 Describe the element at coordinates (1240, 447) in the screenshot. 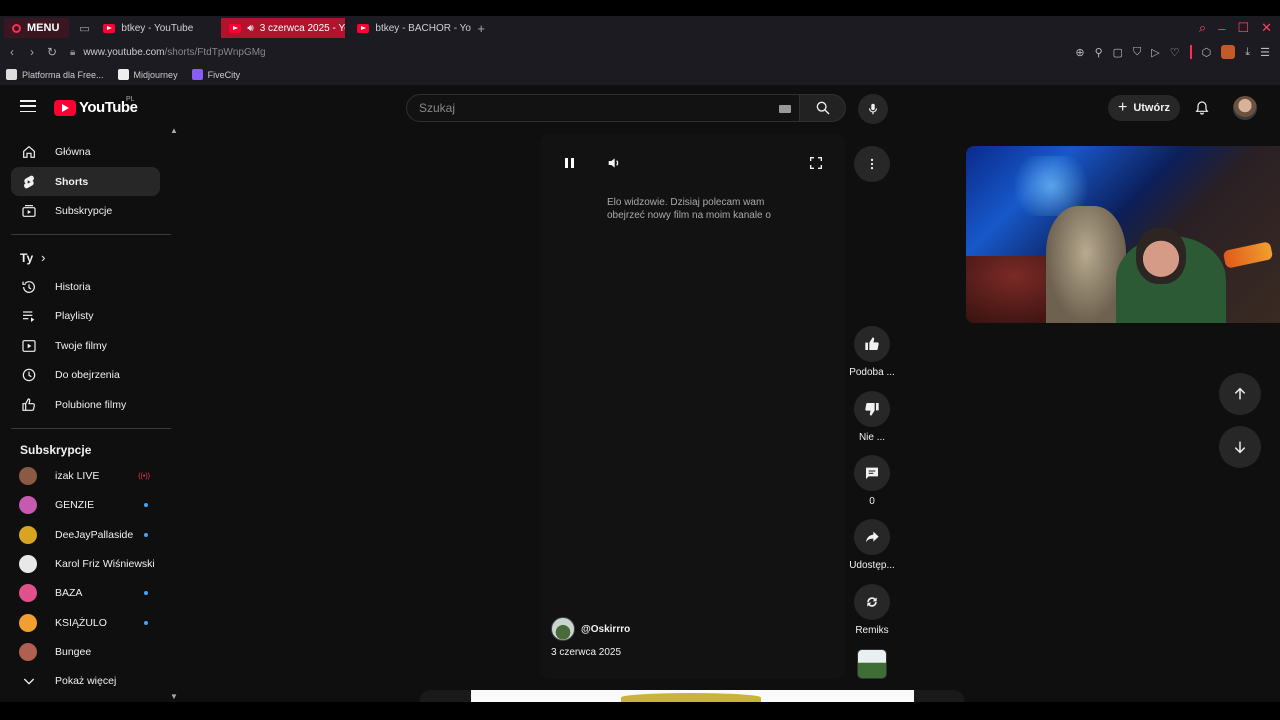

I see `next-short-button` at that location.